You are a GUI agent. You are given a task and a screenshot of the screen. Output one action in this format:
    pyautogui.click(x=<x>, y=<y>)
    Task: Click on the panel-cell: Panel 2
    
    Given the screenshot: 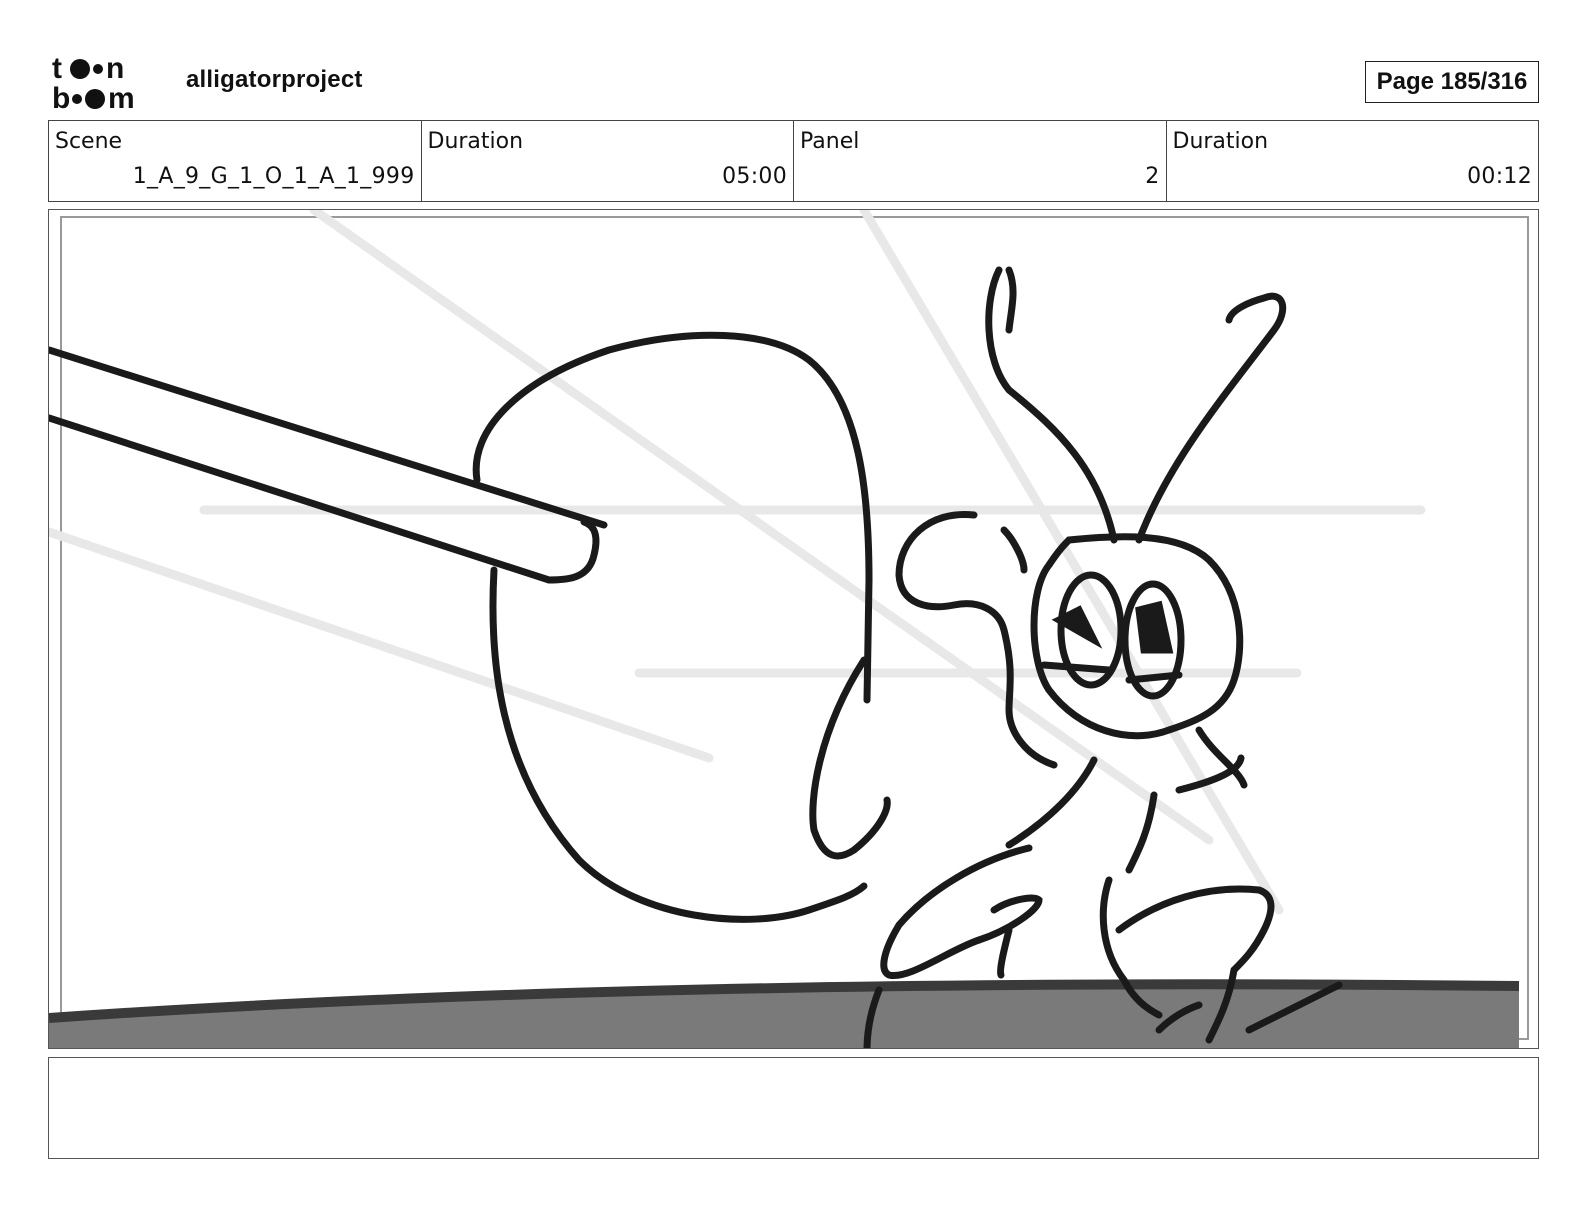 What is the action you would take?
    pyautogui.click(x=980, y=161)
    